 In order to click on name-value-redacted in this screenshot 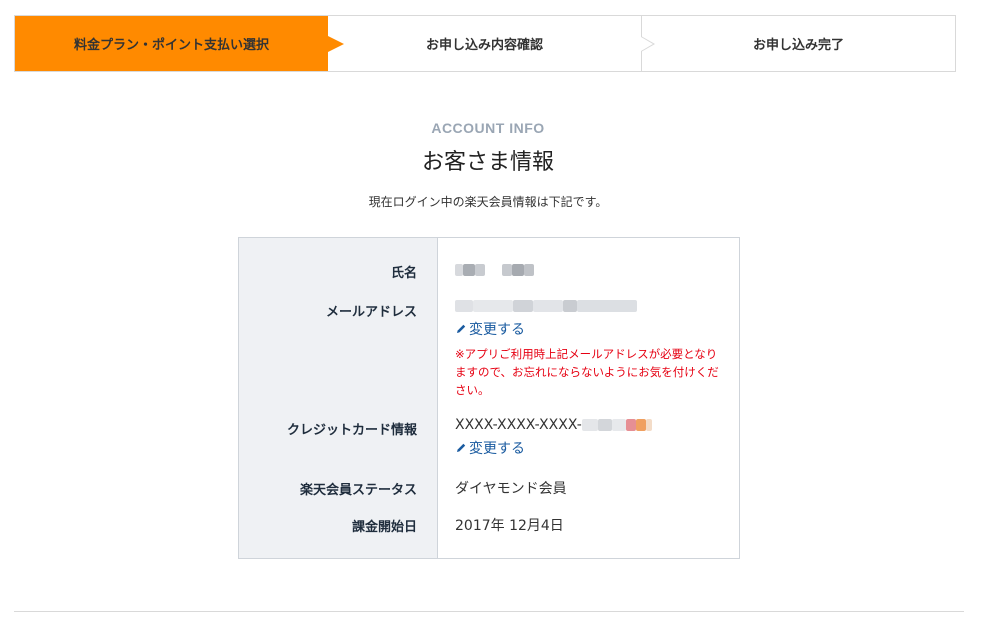, I will do `click(494, 270)`.